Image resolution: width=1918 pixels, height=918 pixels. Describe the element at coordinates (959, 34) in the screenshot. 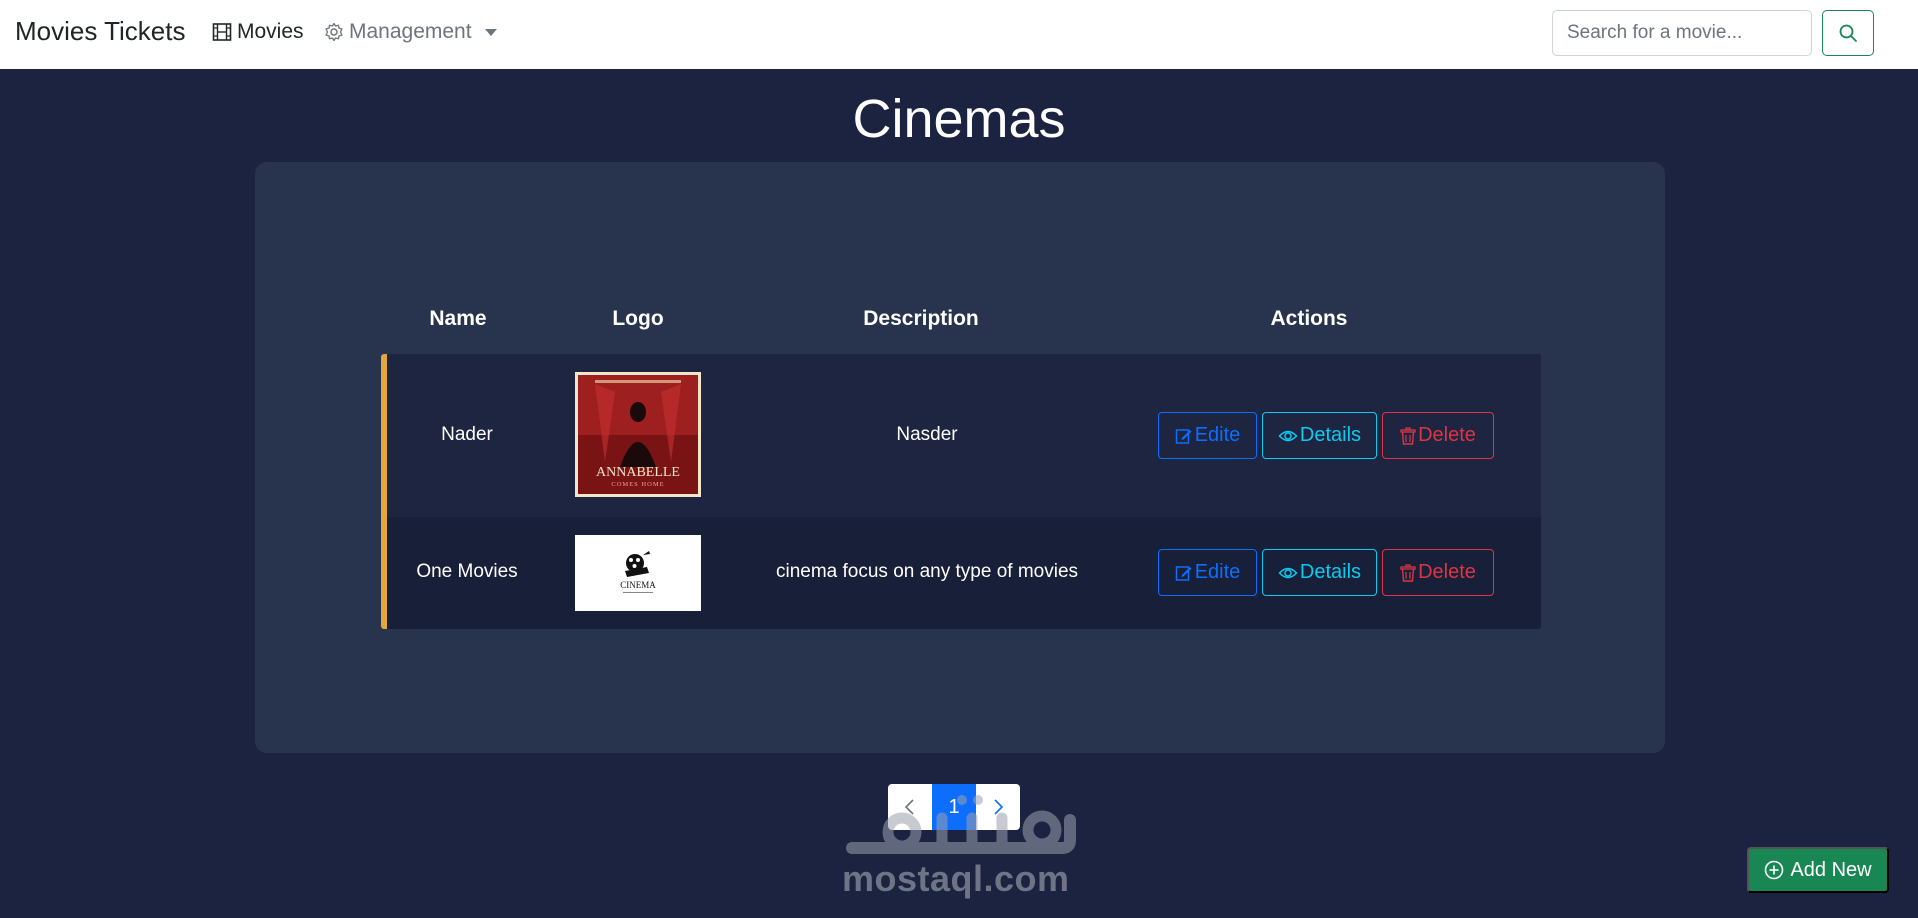

I see `top-navbar: Movies Tickets Movies Management` at that location.